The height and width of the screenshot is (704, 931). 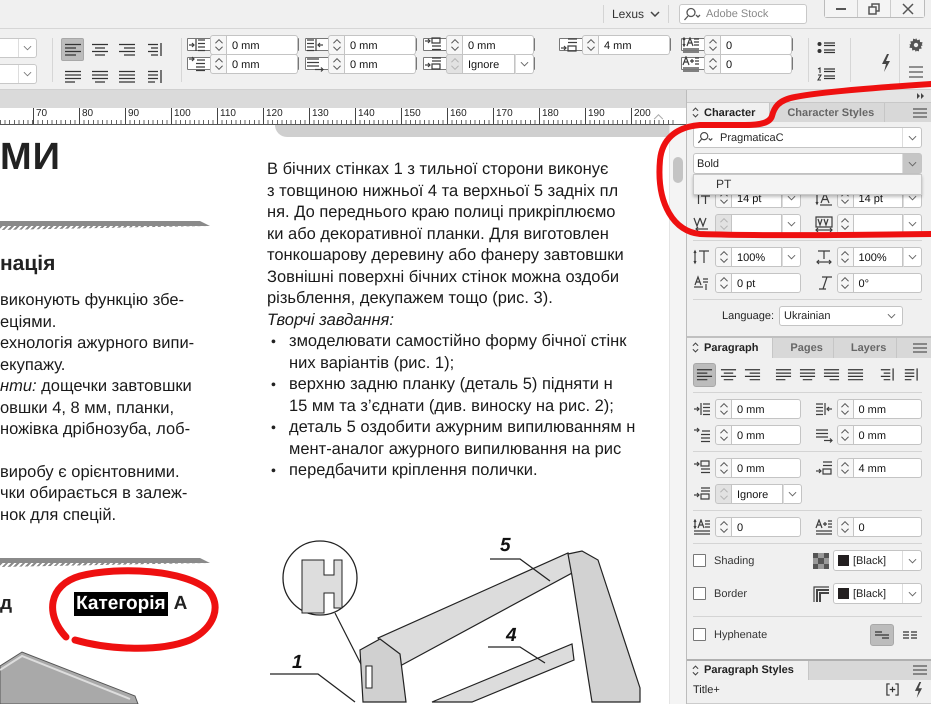 What do you see at coordinates (636, 14) in the screenshot?
I see `user-menu: Lexus` at bounding box center [636, 14].